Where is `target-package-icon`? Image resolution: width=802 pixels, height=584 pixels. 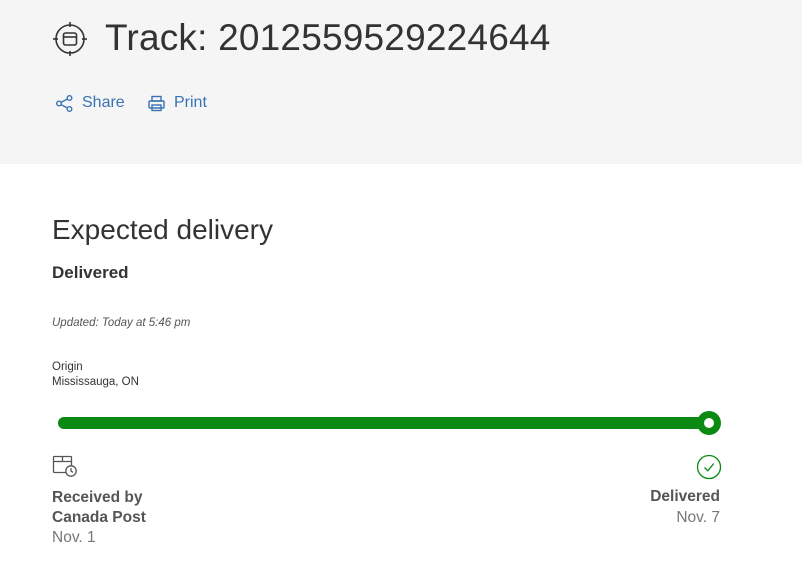
target-package-icon is located at coordinates (70, 39).